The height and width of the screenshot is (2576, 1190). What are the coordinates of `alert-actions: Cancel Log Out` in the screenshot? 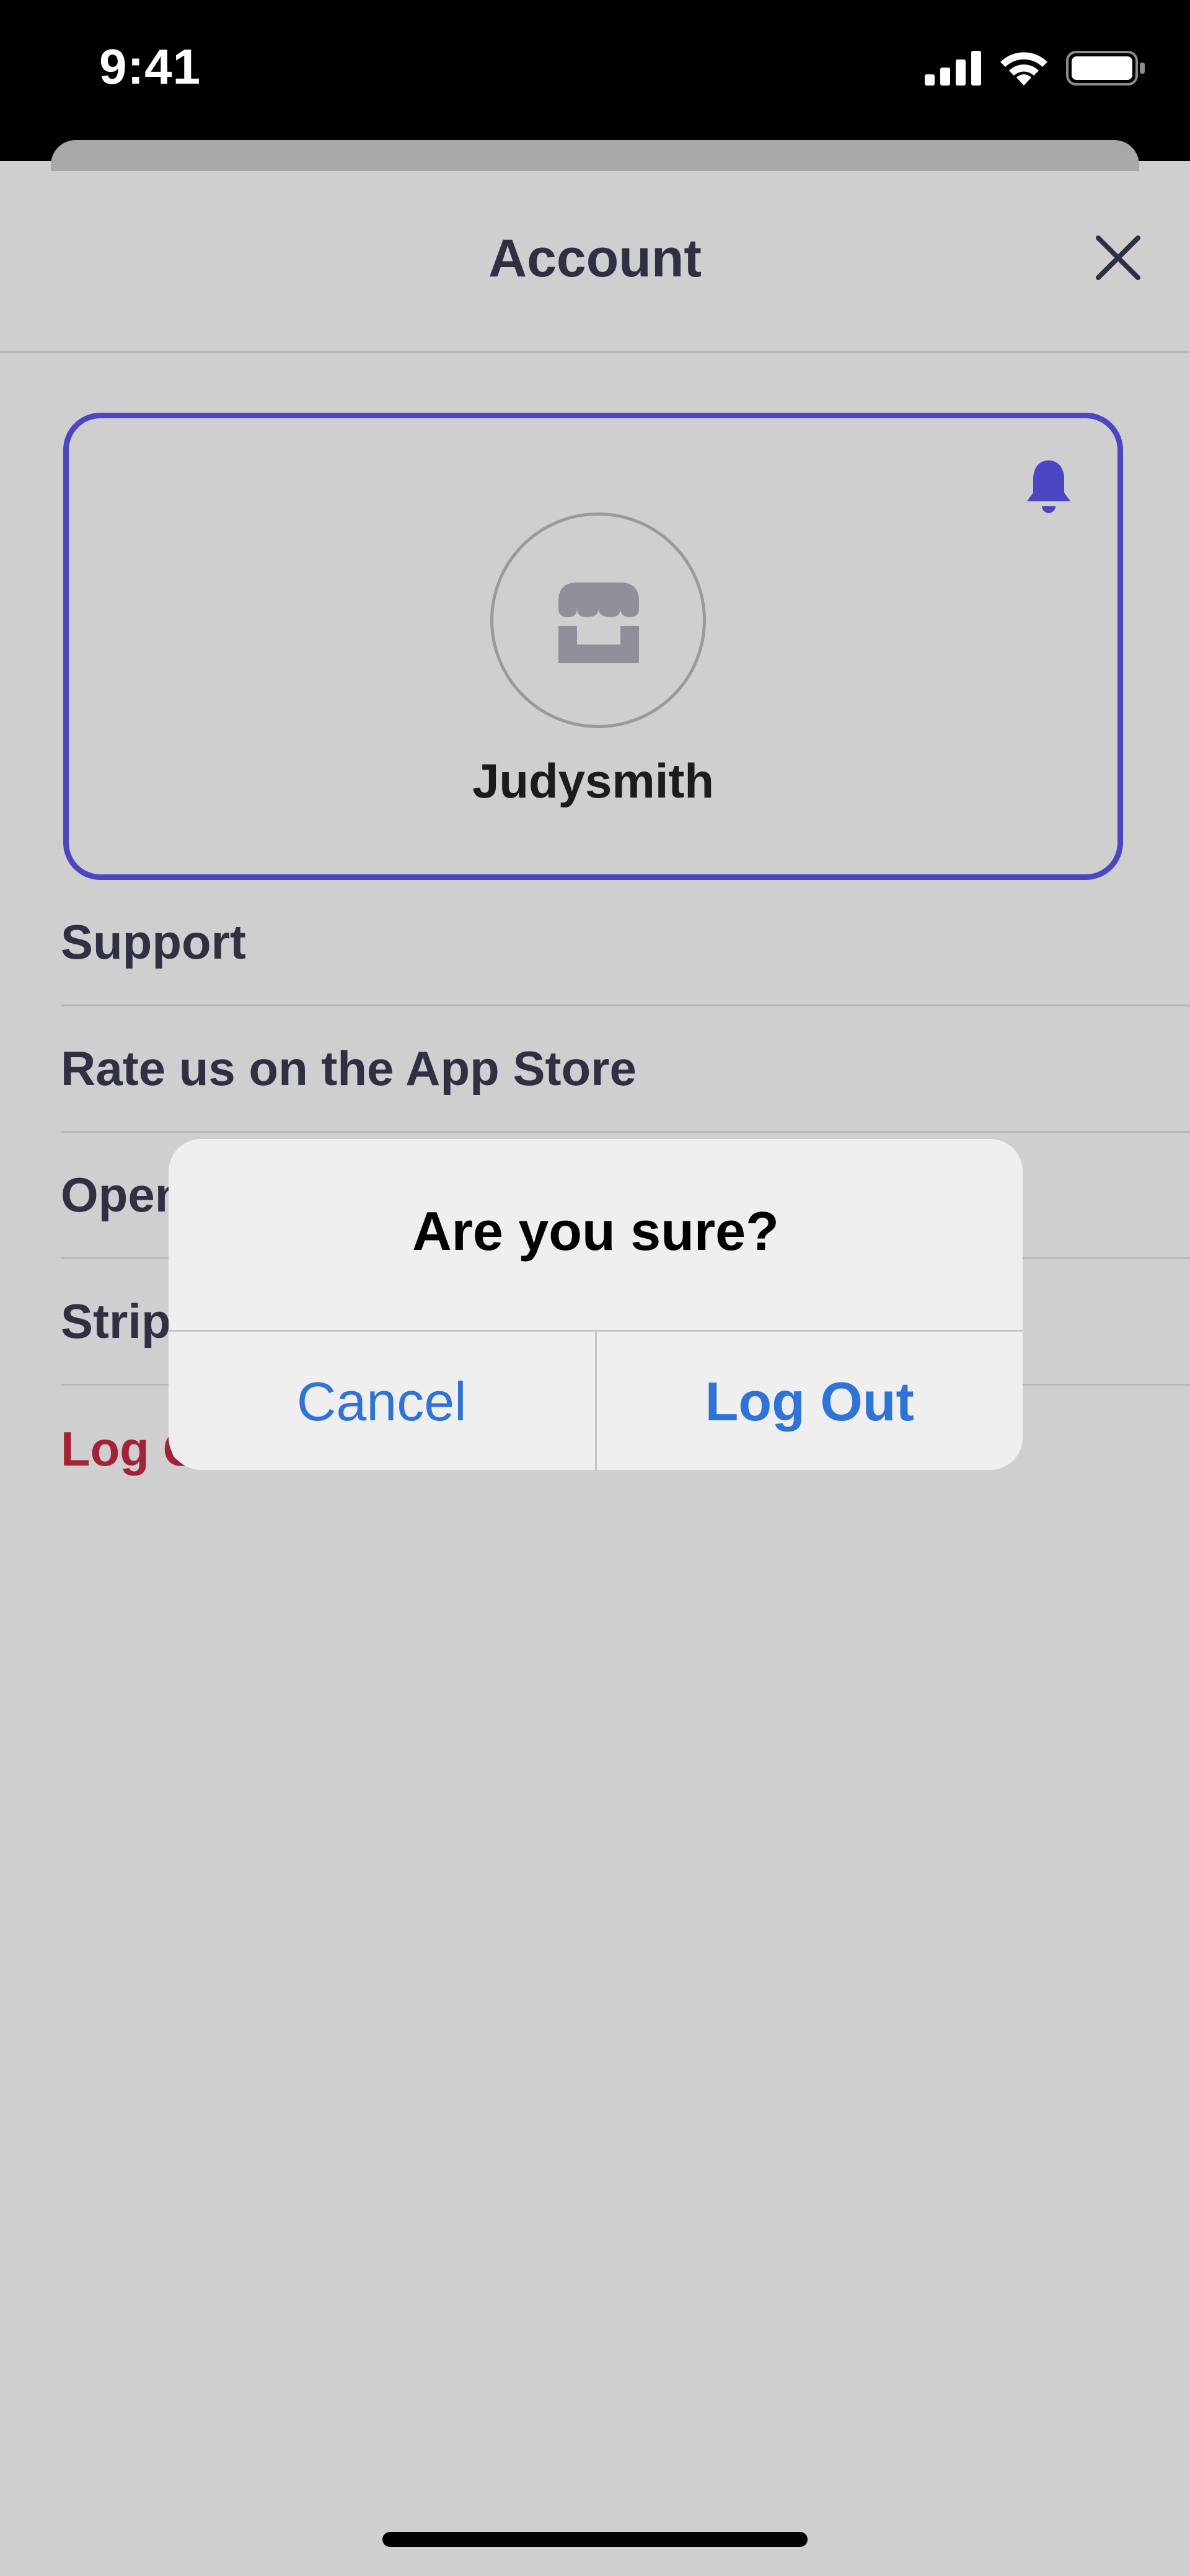 It's located at (596, 1400).